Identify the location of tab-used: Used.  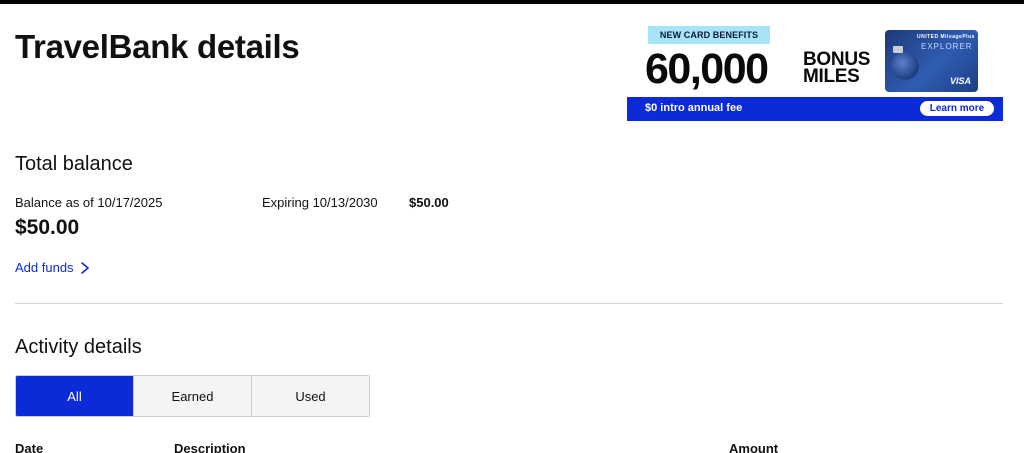
(310, 396).